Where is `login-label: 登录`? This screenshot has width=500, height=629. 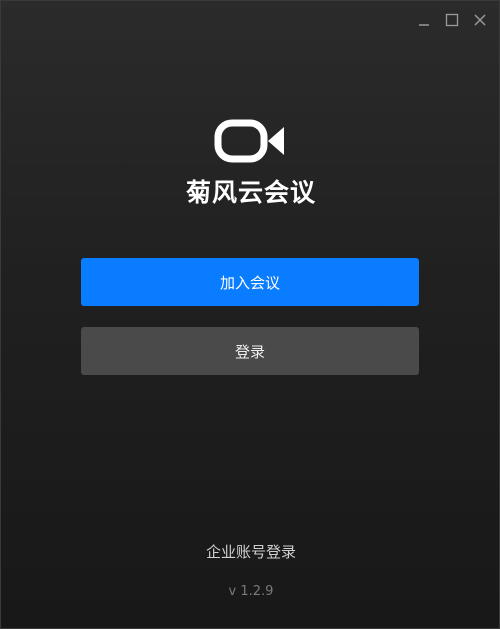
login-label: 登录 is located at coordinates (249, 351).